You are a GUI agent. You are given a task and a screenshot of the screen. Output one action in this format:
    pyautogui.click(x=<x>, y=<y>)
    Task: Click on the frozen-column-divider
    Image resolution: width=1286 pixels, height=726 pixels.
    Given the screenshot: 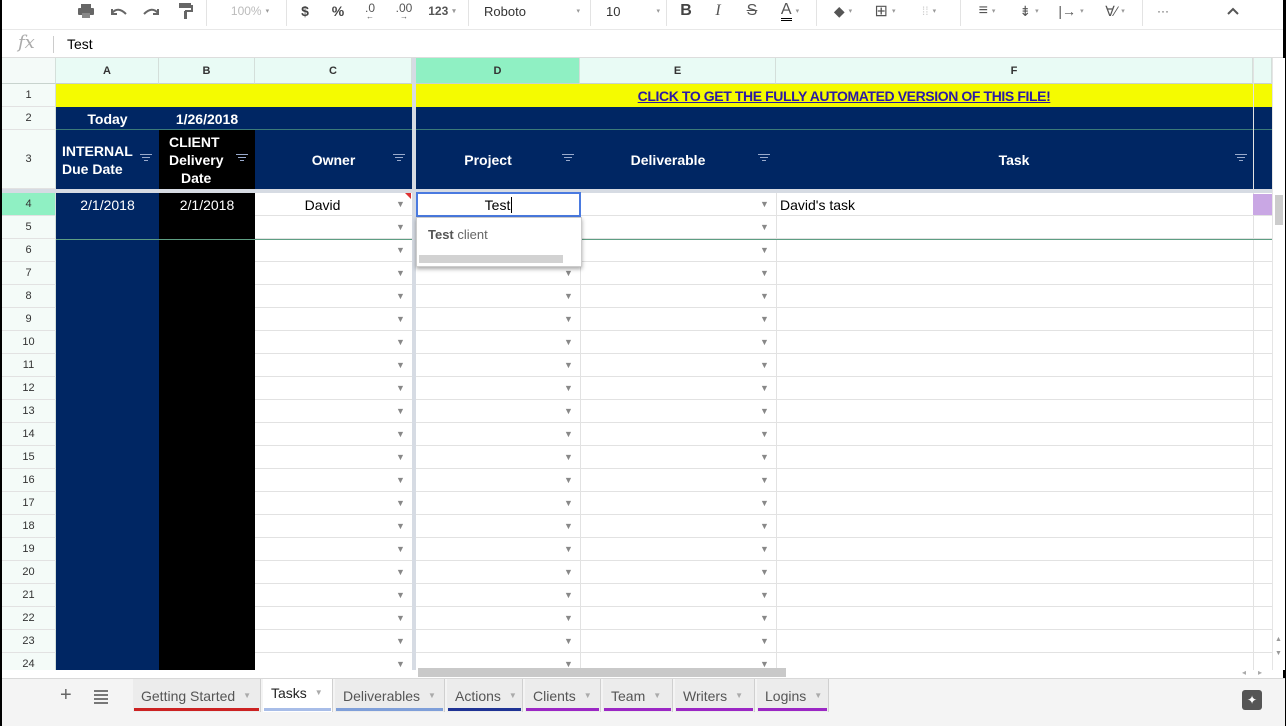 What is the action you would take?
    pyautogui.click(x=414, y=364)
    